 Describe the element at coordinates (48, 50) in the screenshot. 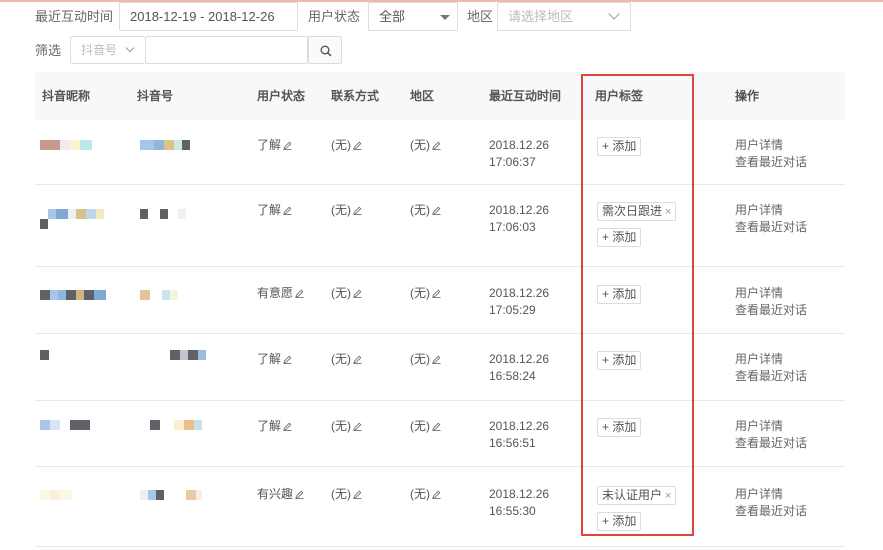

I see `screen-label: 筛选` at that location.